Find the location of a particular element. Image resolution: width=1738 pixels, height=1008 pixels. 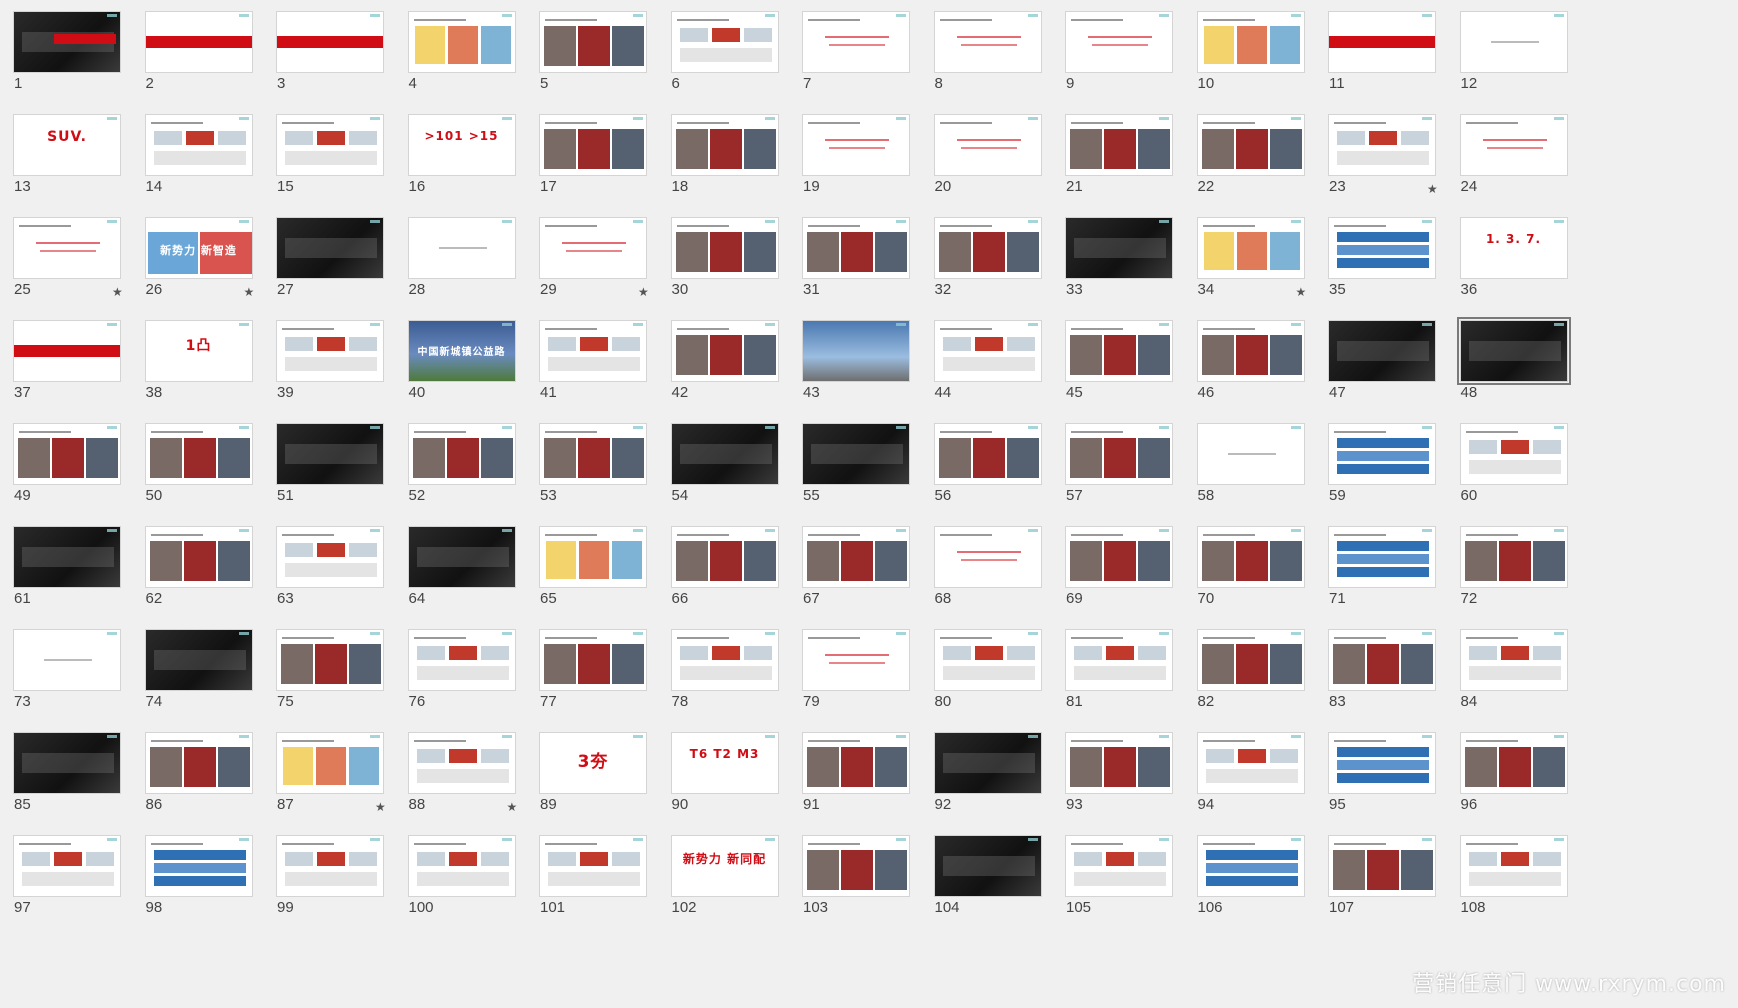

slide-thumbnail: 新势力 新同配 is located at coordinates (724, 866).